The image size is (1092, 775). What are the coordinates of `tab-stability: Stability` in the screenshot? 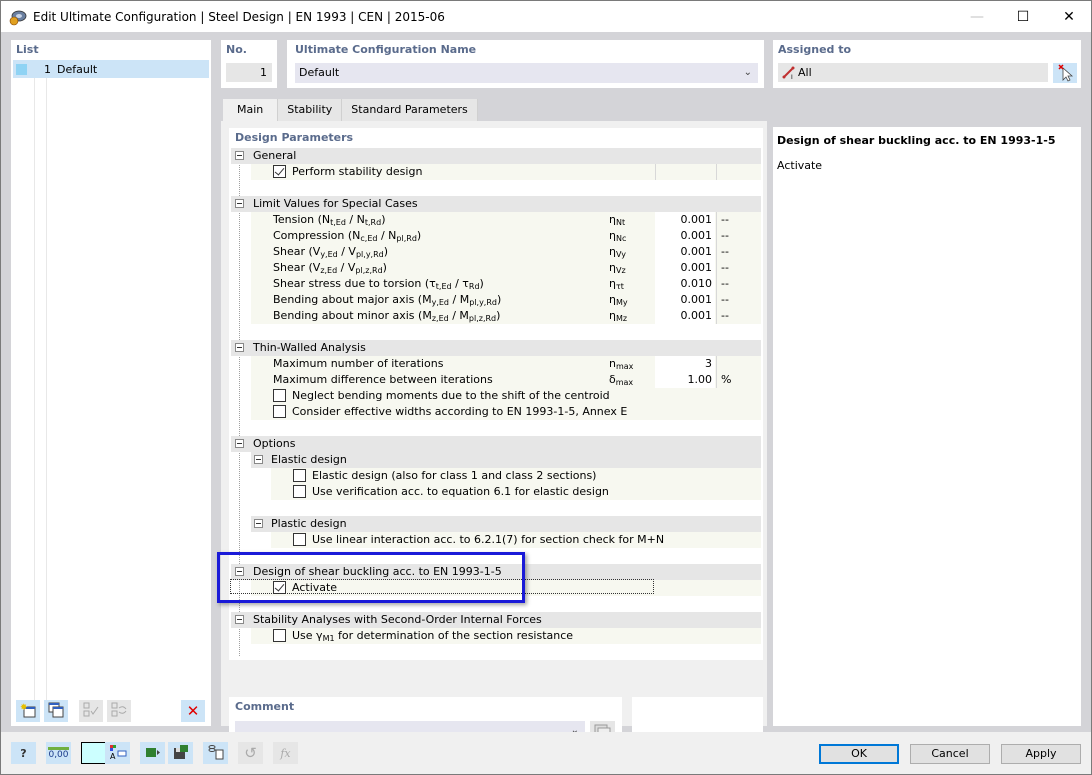 It's located at (310, 110).